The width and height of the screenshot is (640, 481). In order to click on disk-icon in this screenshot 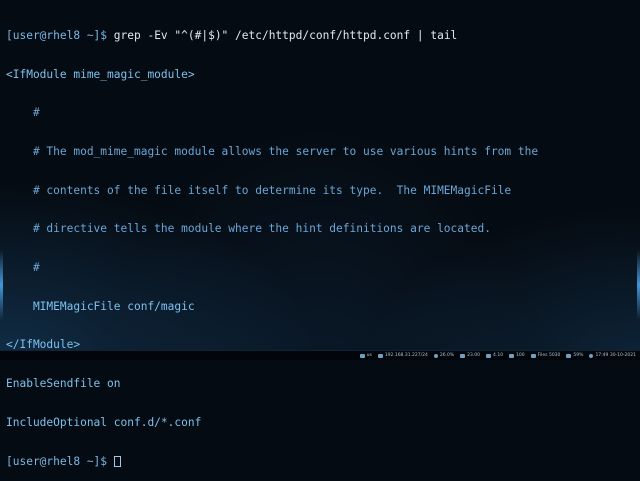, I will do `click(435, 355)`.